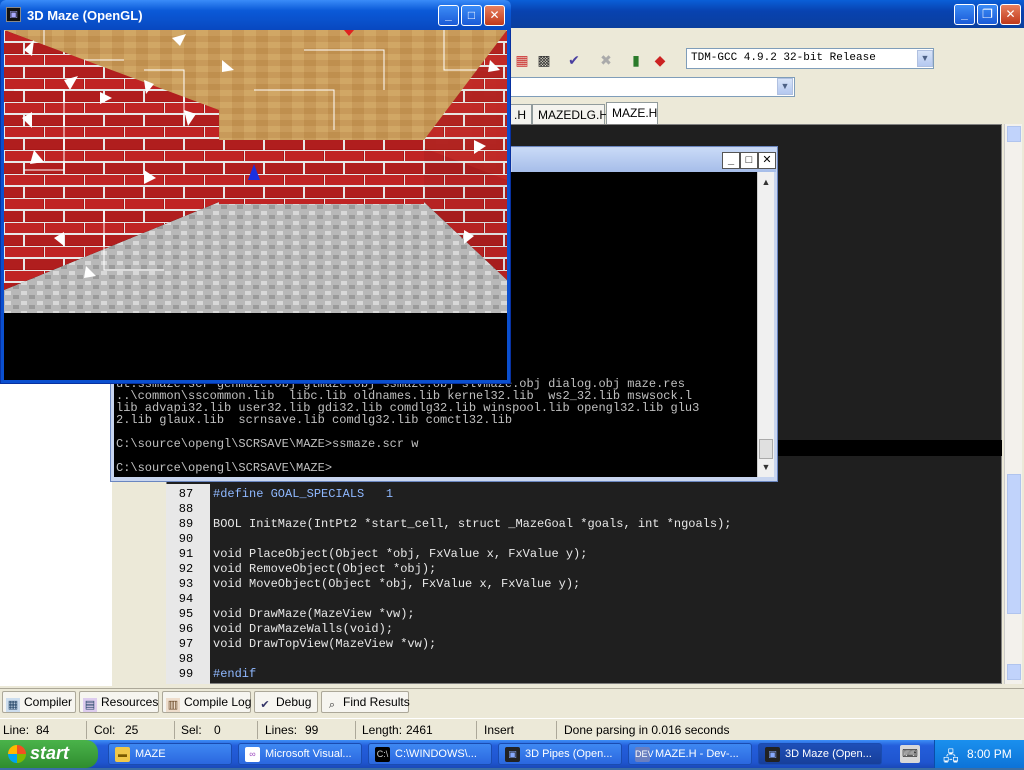 The height and width of the screenshot is (770, 1024). Describe the element at coordinates (644, 160) in the screenshot. I see `console-title-bar: _ □ ✕` at that location.